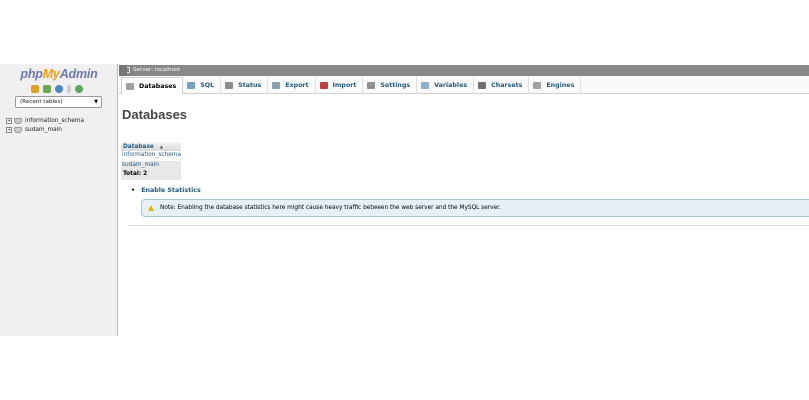 This screenshot has height=400, width=809. What do you see at coordinates (123, 70) in the screenshot?
I see `collapse-navigation-button` at bounding box center [123, 70].